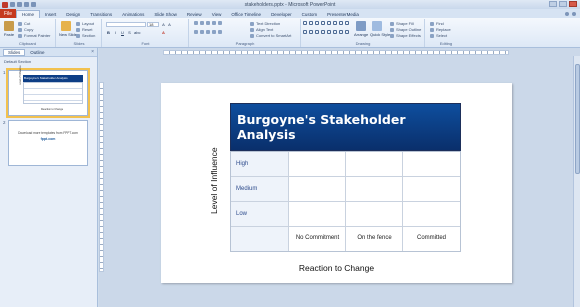  Describe the element at coordinates (242, 214) in the screenshot. I see `row-label-low: Low` at that location.